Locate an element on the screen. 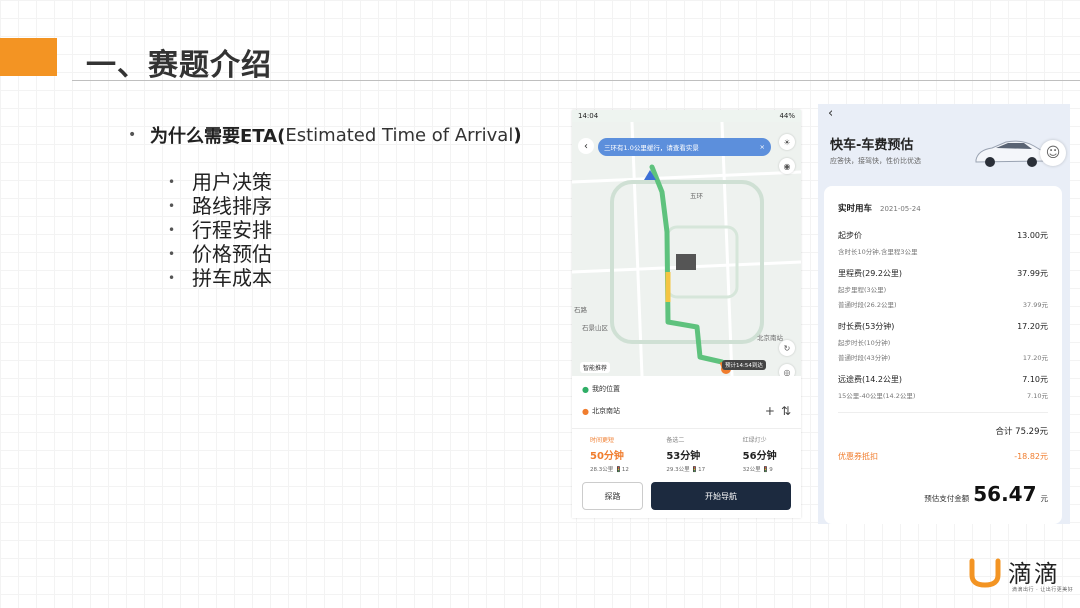  fee-value: 13.00元 is located at coordinates (1032, 235).